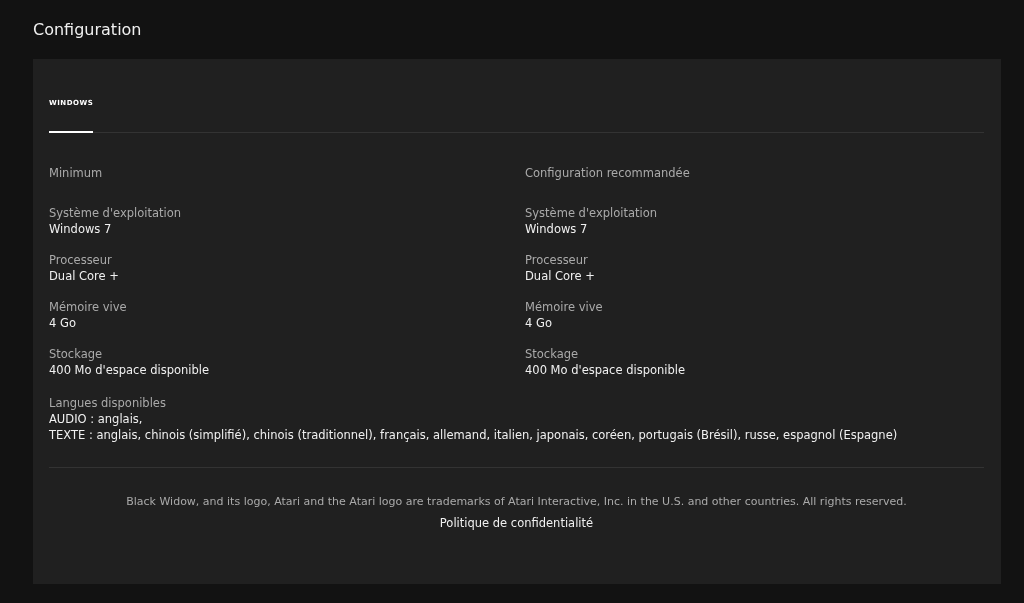  I want to click on languages-text: AUDIO : anglais,, so click(96, 419).